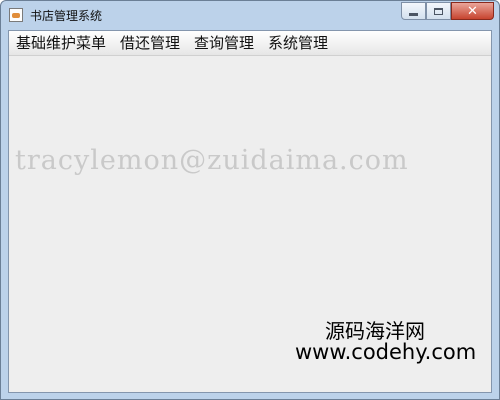  What do you see at coordinates (386, 352) in the screenshot?
I see `watermark-logo-url: www.codehy.com` at bounding box center [386, 352].